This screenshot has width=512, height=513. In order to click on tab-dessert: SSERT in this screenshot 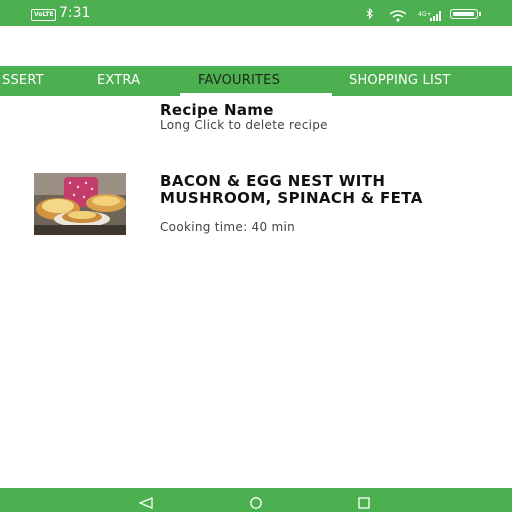, I will do `click(23, 81)`.